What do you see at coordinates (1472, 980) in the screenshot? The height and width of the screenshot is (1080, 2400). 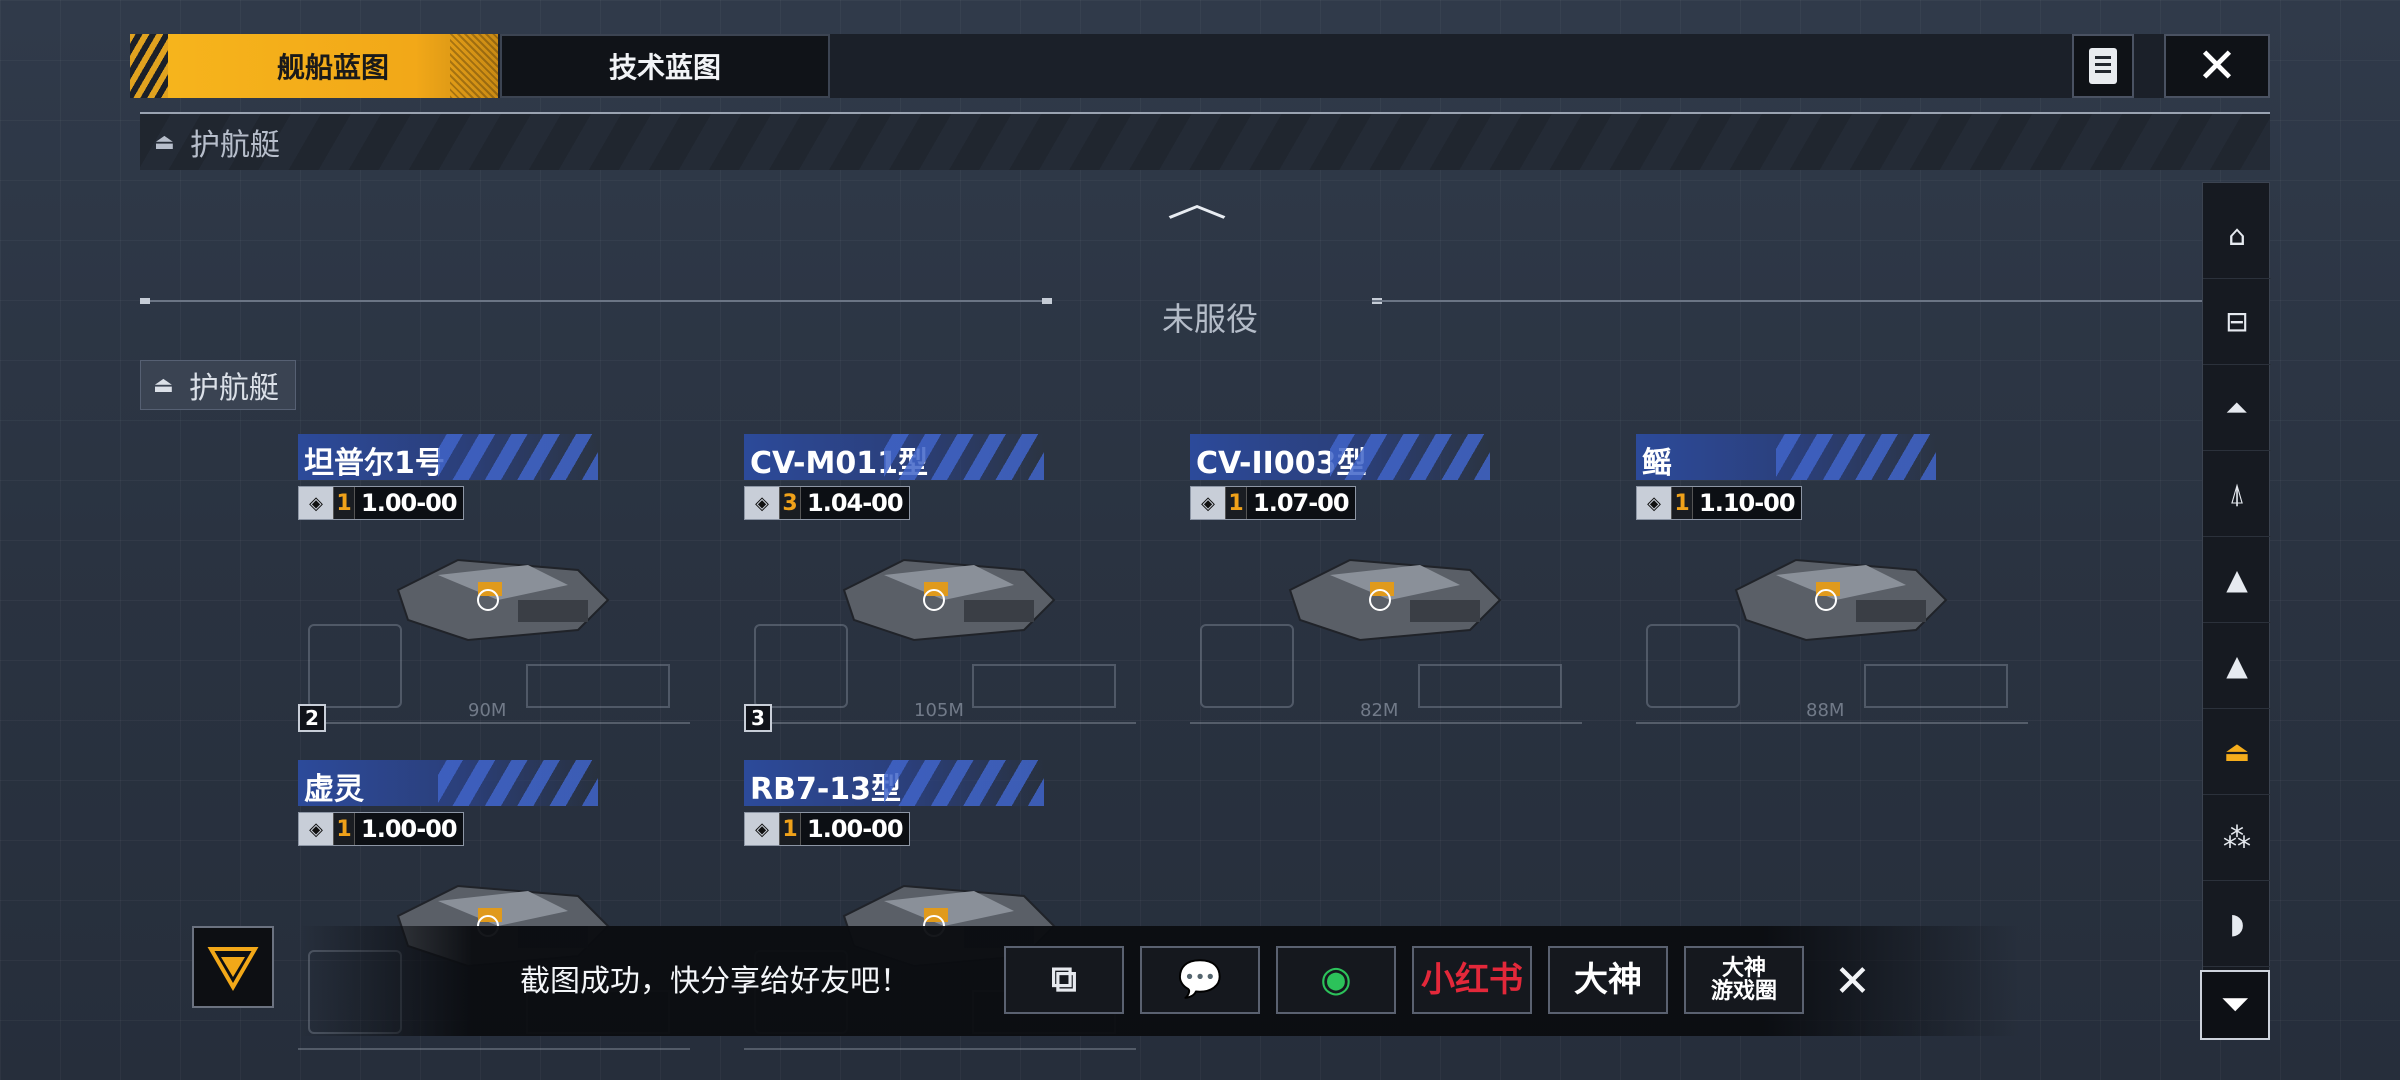 I see `share-xiaohongshu-button: 小红书` at bounding box center [1472, 980].